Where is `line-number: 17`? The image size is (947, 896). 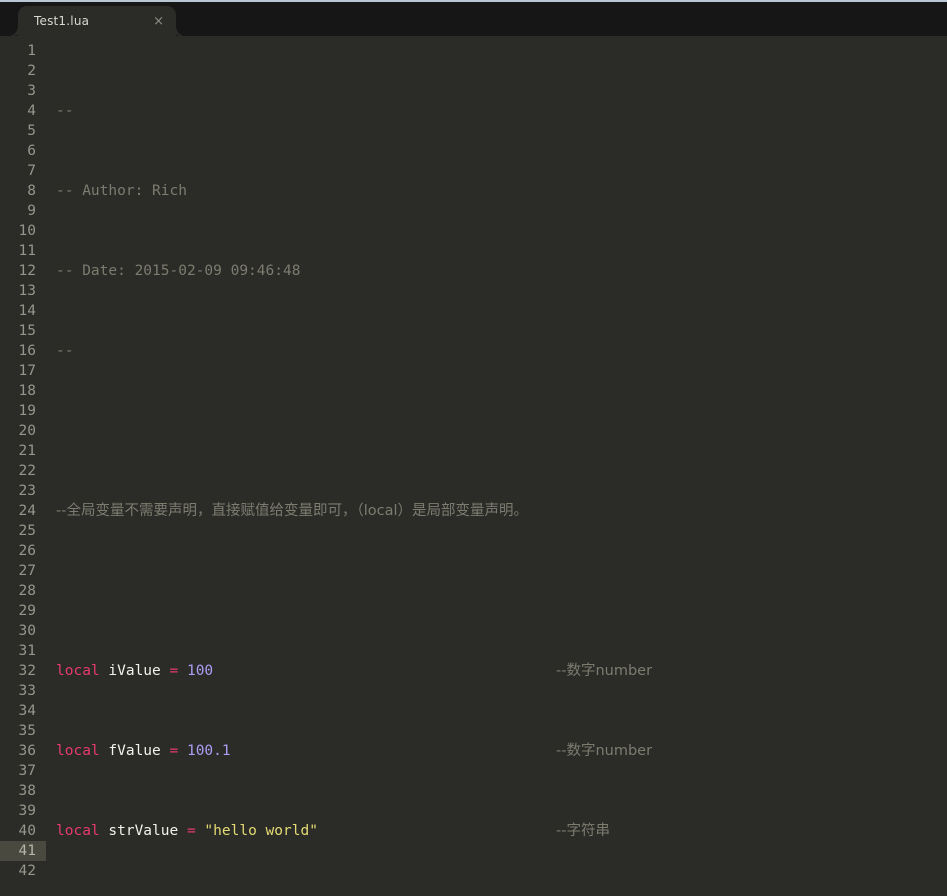
line-number: 17 is located at coordinates (27, 371).